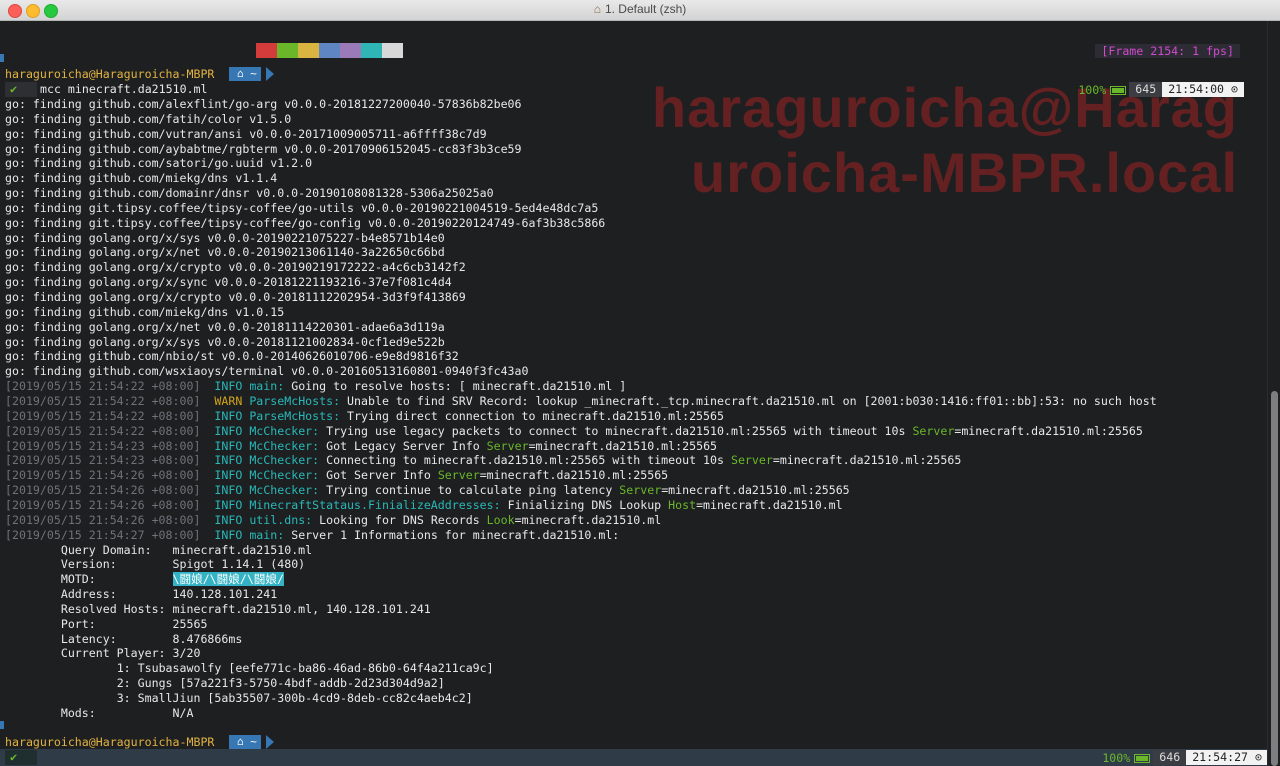 This screenshot has height=766, width=1280. I want to click on status-segment-top: 100% 645 21:54:00 ⊙, so click(1156, 89).